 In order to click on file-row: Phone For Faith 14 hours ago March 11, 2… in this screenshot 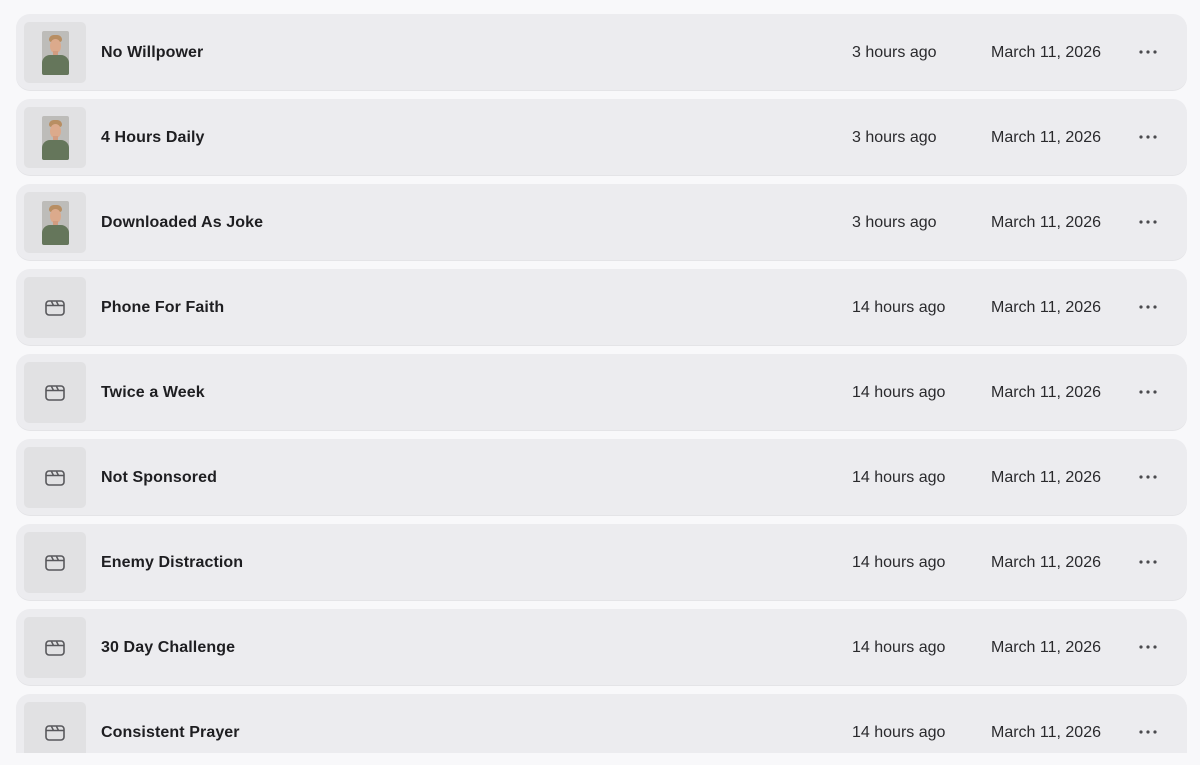, I will do `click(601, 307)`.